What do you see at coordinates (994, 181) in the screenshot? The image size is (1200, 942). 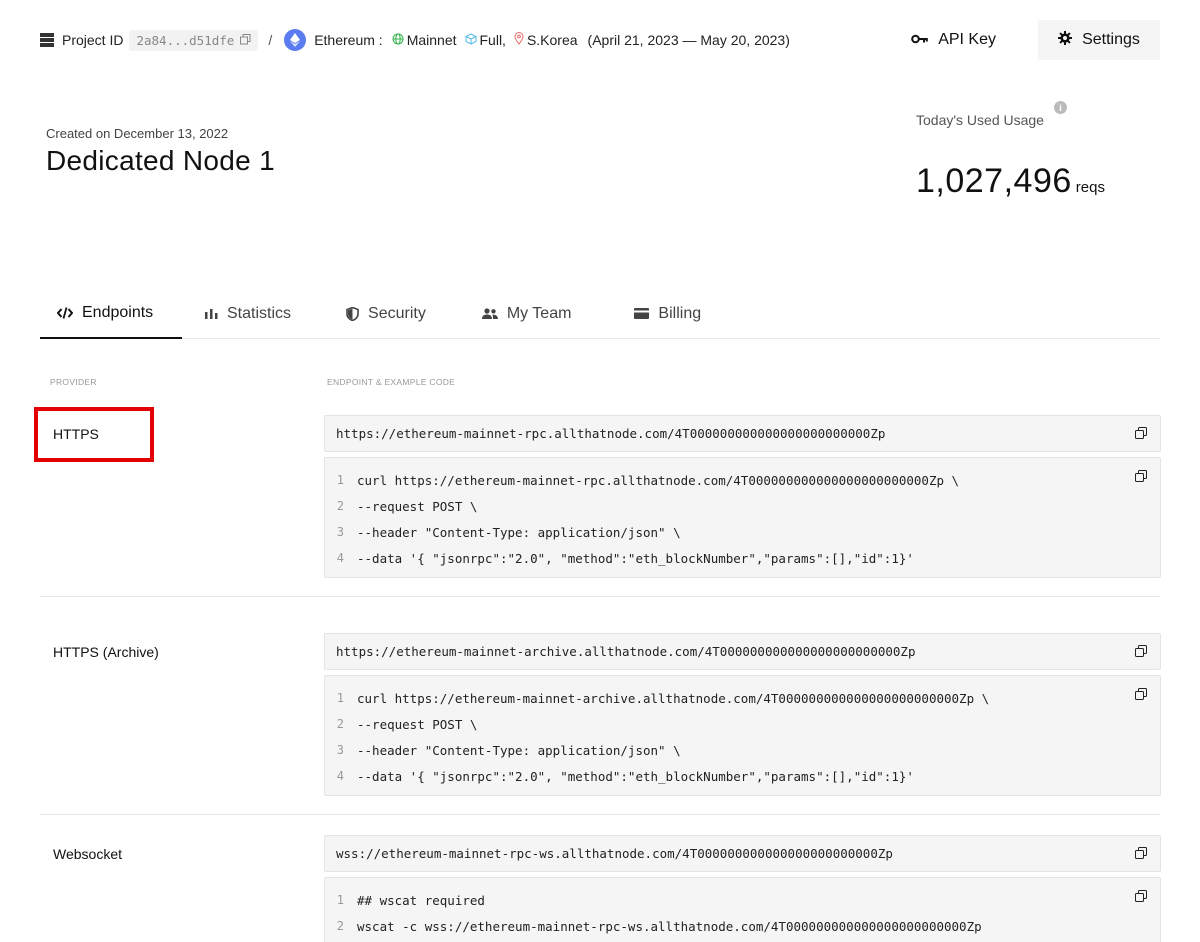 I see `usage-number: 1,027,496` at bounding box center [994, 181].